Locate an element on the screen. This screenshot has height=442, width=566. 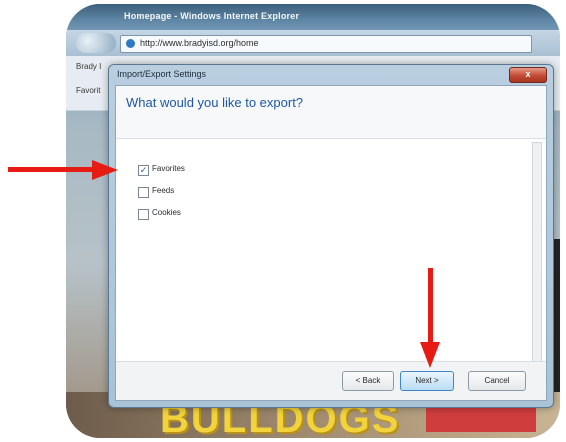
browser-address-row: http://www.bradyisd.org/home is located at coordinates (313, 43).